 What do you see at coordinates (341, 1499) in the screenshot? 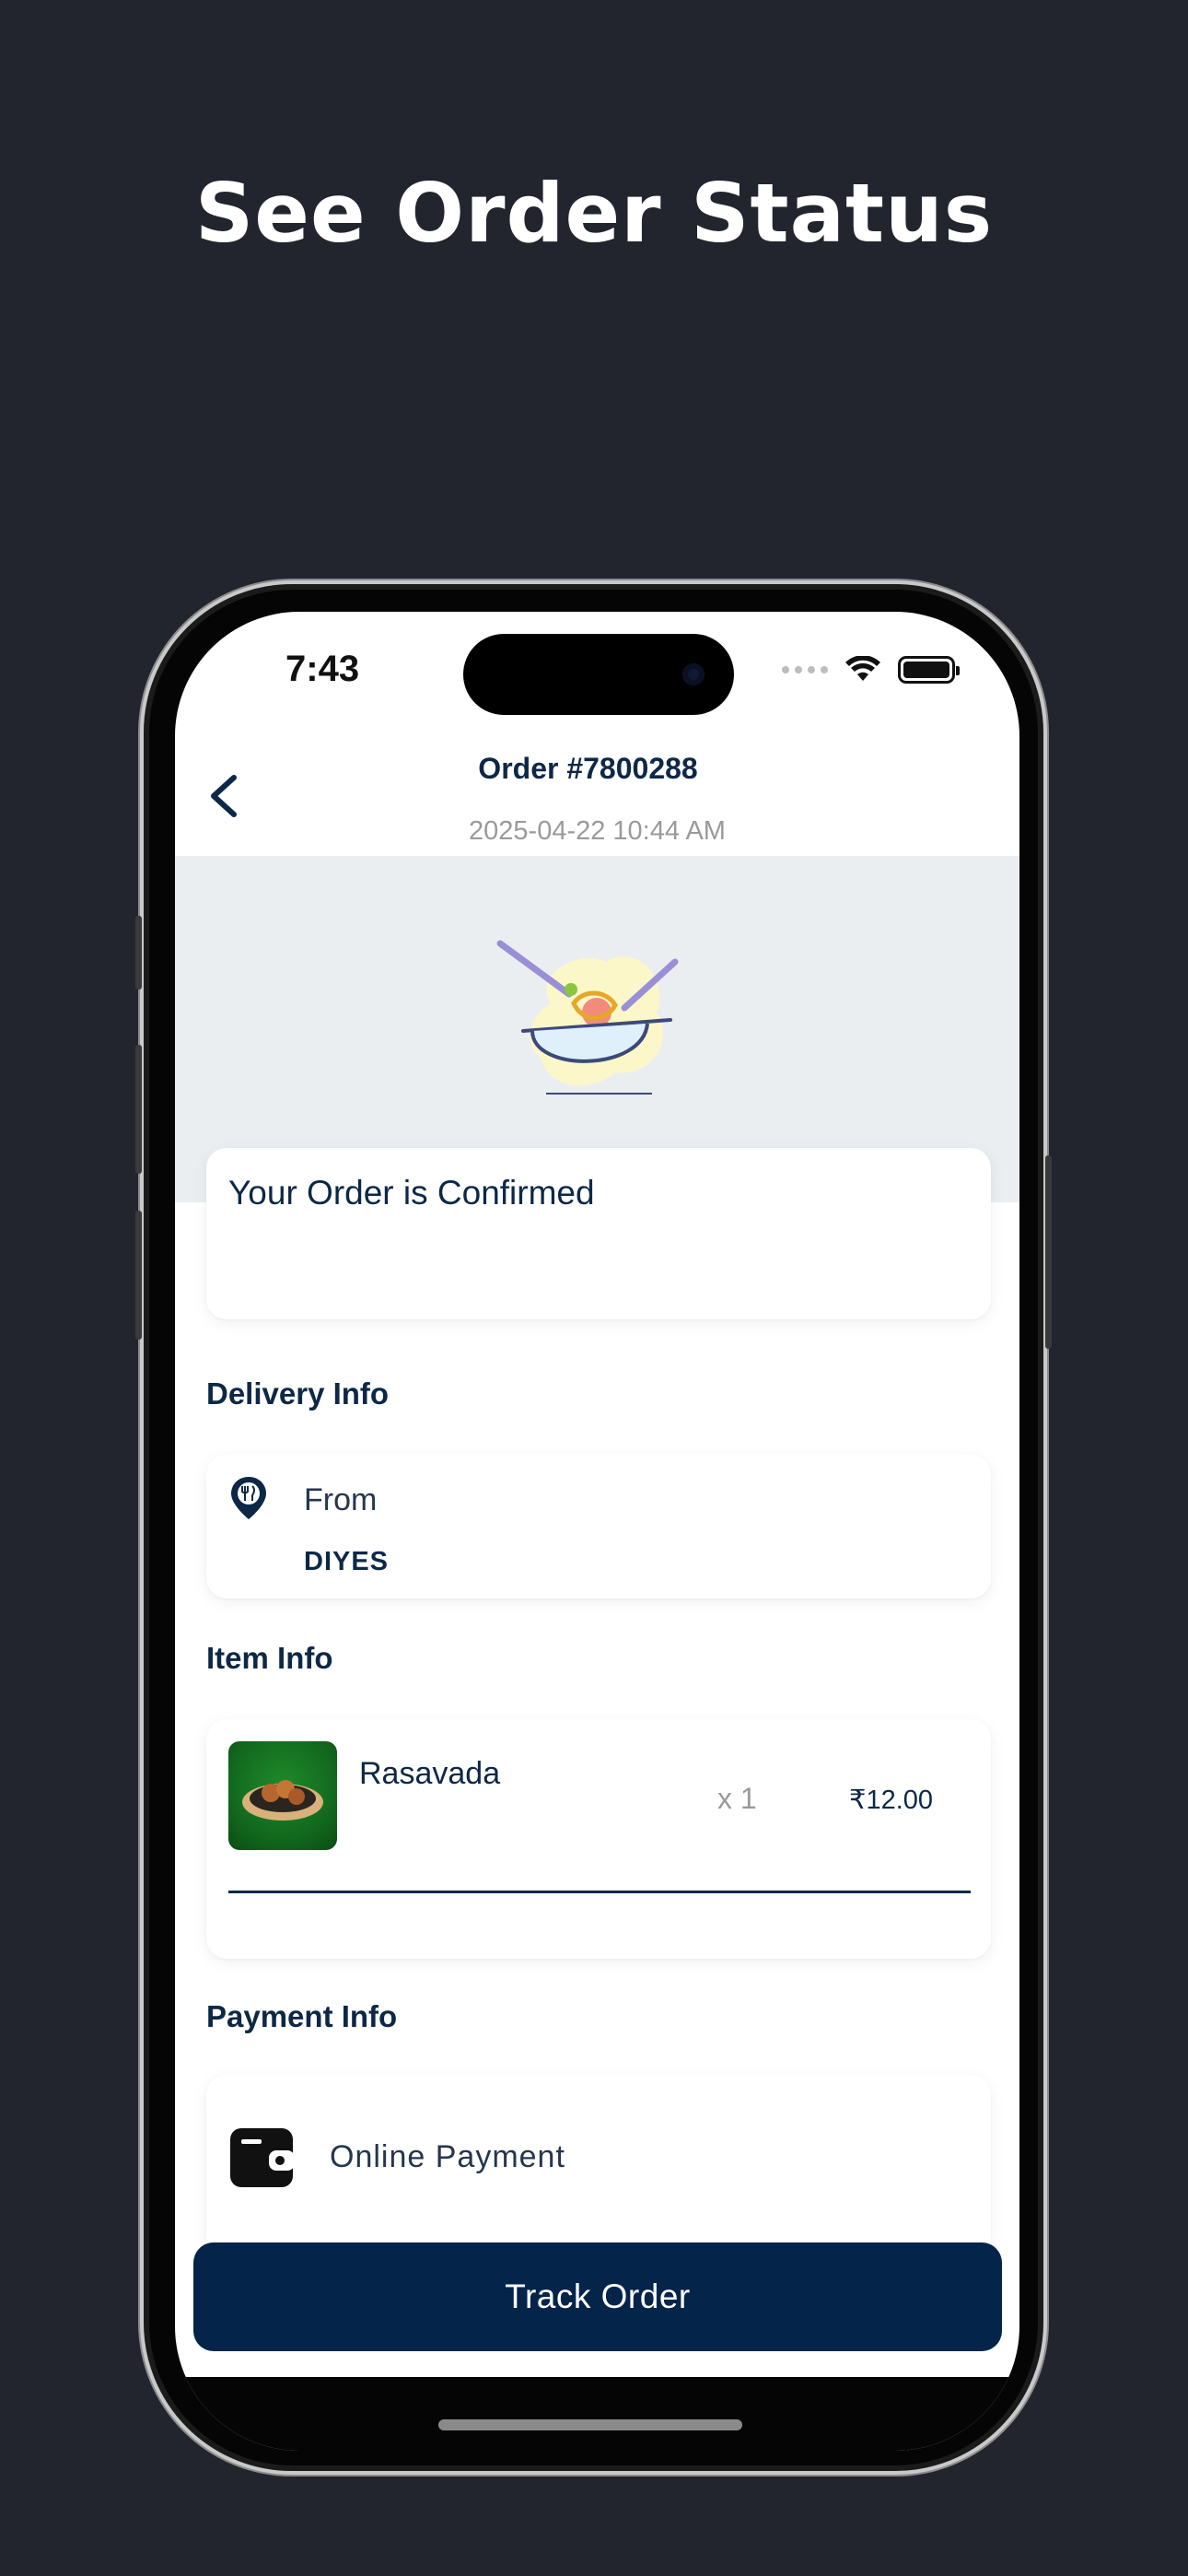
I see `from-label: From` at bounding box center [341, 1499].